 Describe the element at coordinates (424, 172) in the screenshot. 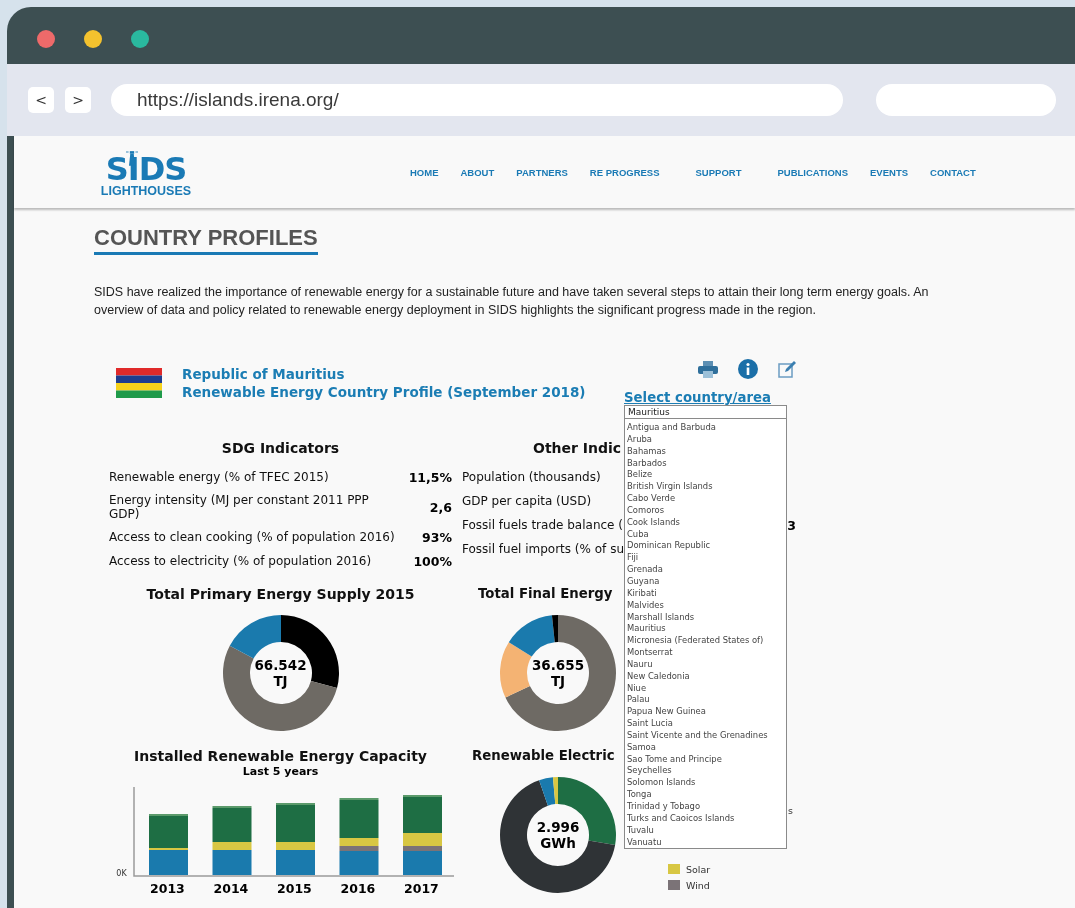

I see `nav-link: HOME` at that location.